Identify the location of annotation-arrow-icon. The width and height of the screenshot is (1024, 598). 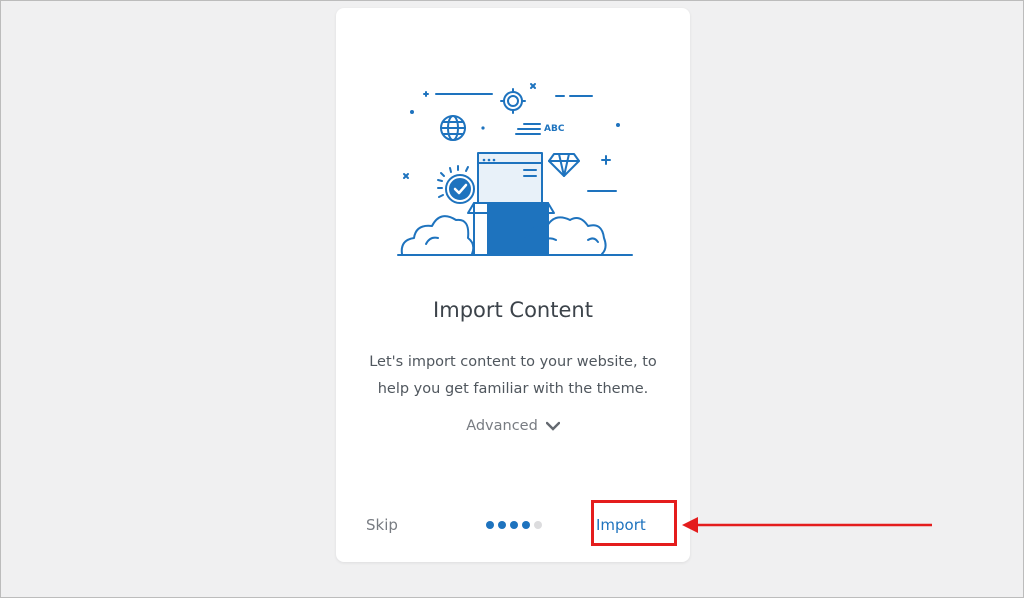
(807, 525).